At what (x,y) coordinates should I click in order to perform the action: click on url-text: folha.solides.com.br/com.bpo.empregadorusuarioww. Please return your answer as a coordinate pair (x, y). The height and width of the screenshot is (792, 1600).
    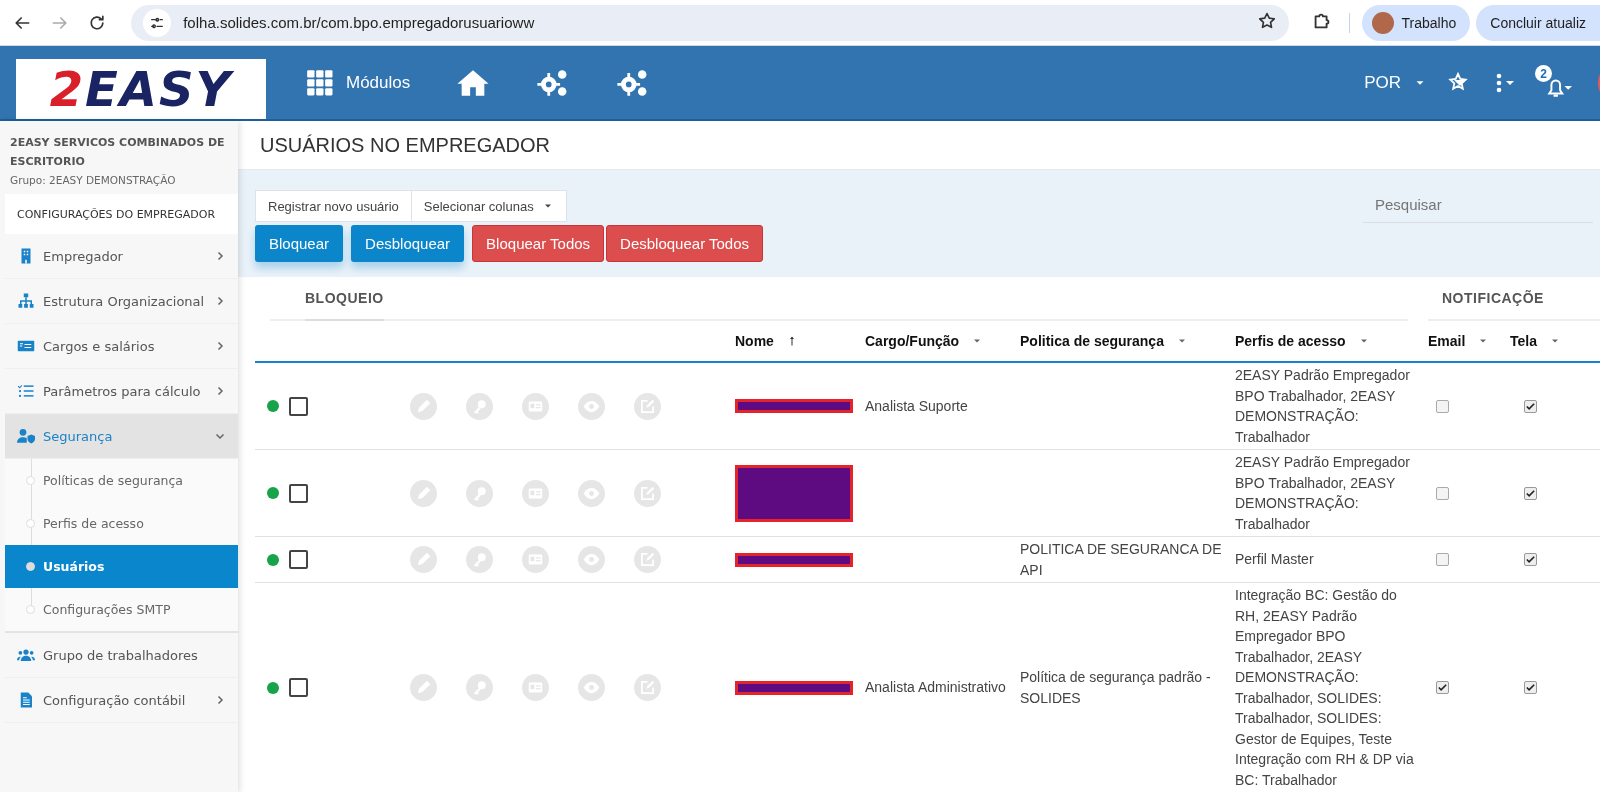
    Looking at the image, I should click on (359, 22).